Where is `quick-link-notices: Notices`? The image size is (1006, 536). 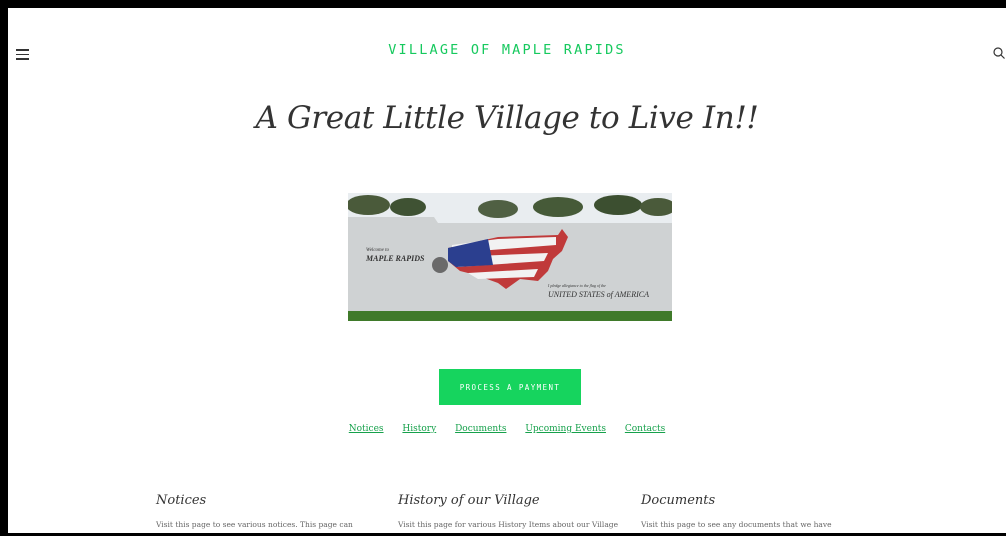
quick-link-notices: Notices is located at coordinates (366, 429).